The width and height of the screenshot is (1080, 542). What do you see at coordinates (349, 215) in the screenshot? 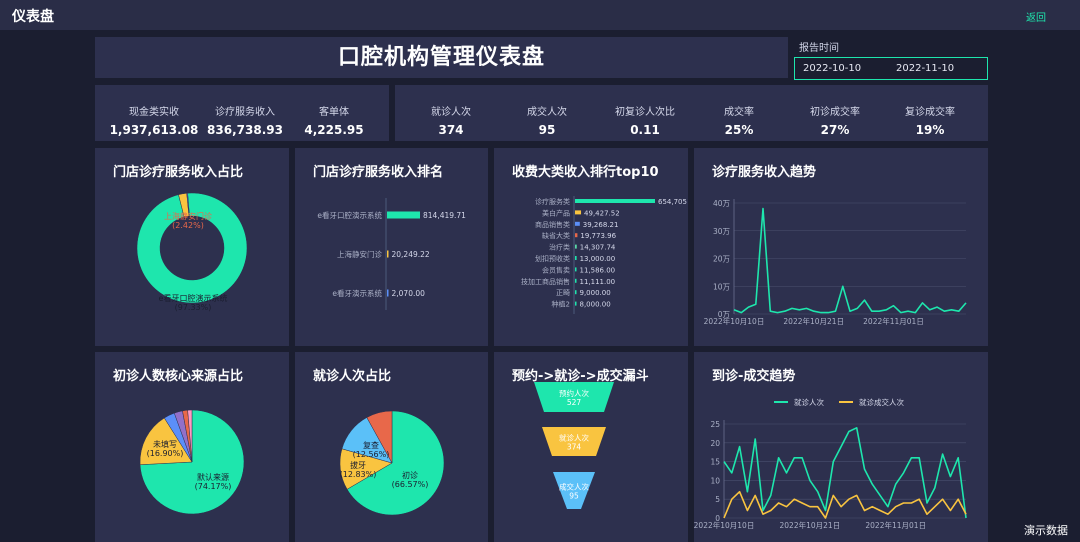
I see `category-label: e看牙口腔演示系统` at bounding box center [349, 215].